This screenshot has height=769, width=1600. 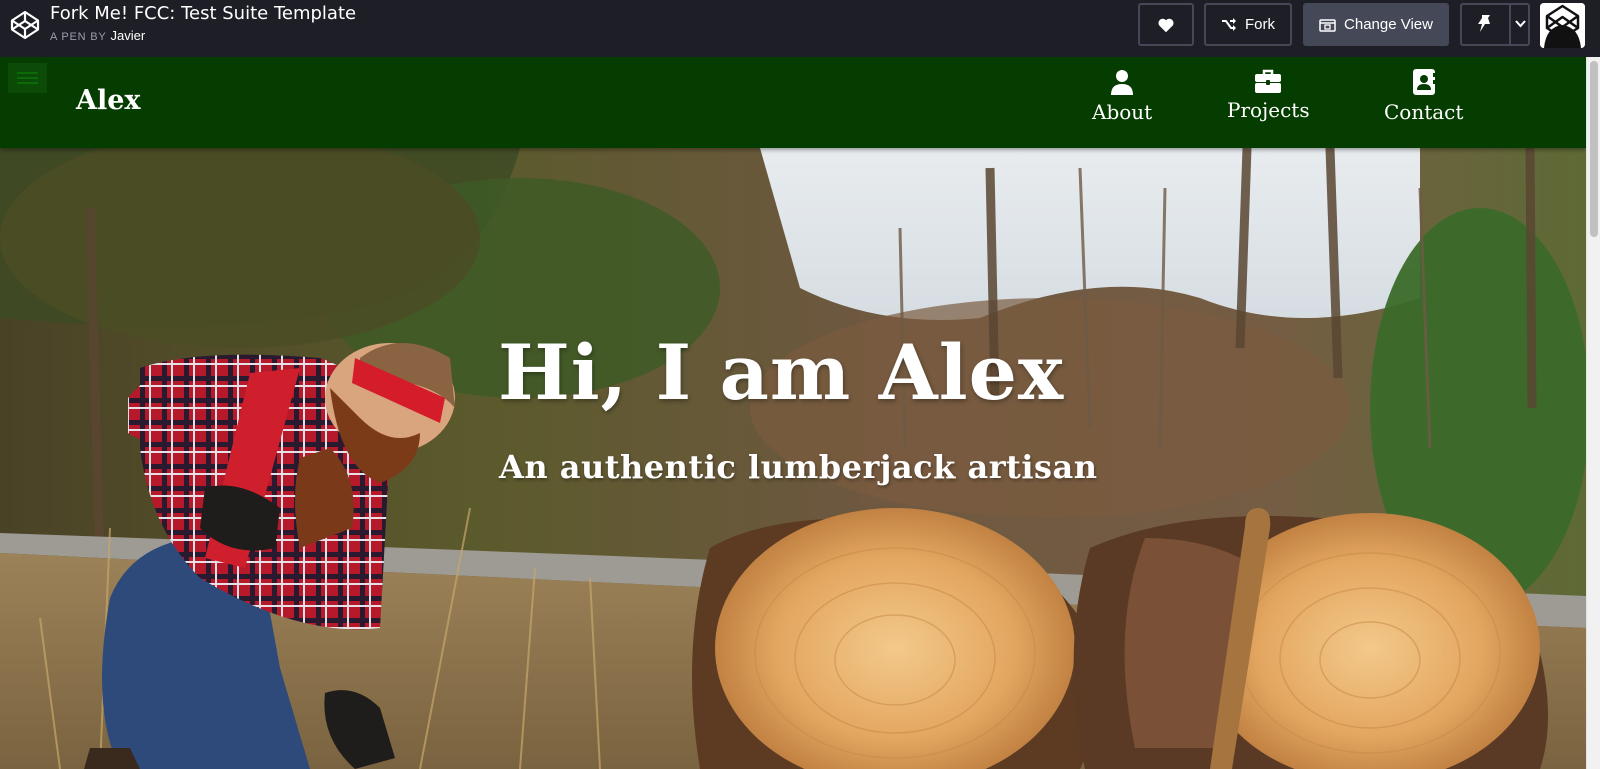 I want to click on chevron-down-icon, so click(x=1520, y=23).